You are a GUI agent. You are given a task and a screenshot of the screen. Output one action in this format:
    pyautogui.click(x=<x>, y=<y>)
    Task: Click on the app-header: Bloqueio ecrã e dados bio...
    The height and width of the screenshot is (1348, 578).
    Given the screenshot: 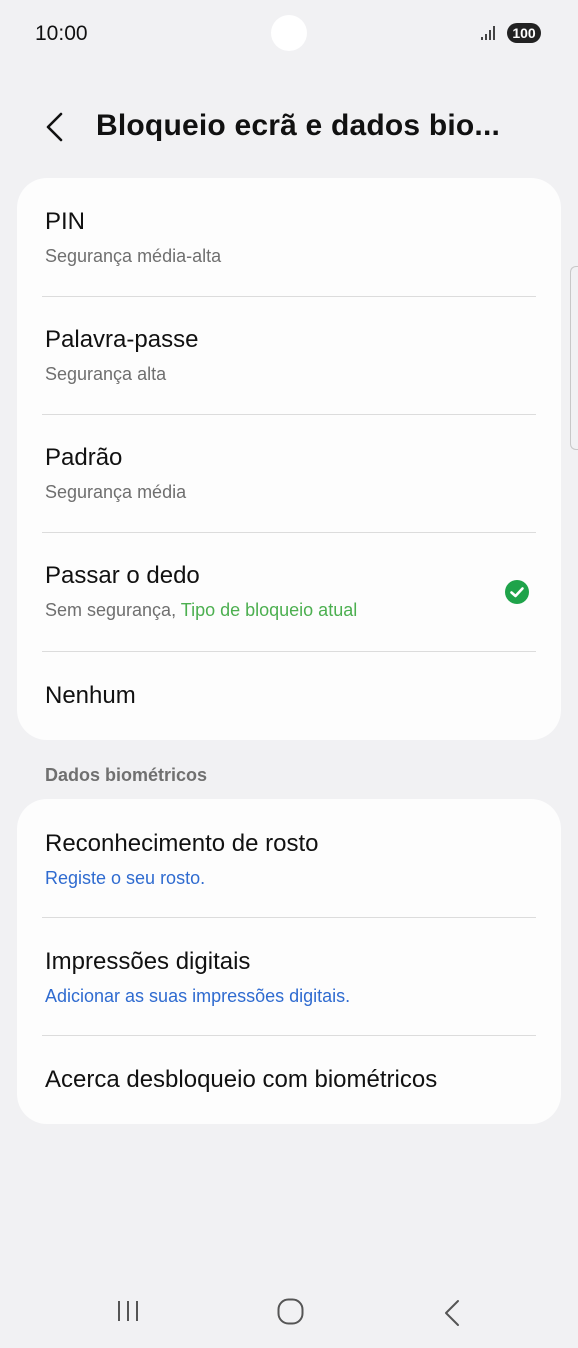 What is the action you would take?
    pyautogui.click(x=289, y=130)
    